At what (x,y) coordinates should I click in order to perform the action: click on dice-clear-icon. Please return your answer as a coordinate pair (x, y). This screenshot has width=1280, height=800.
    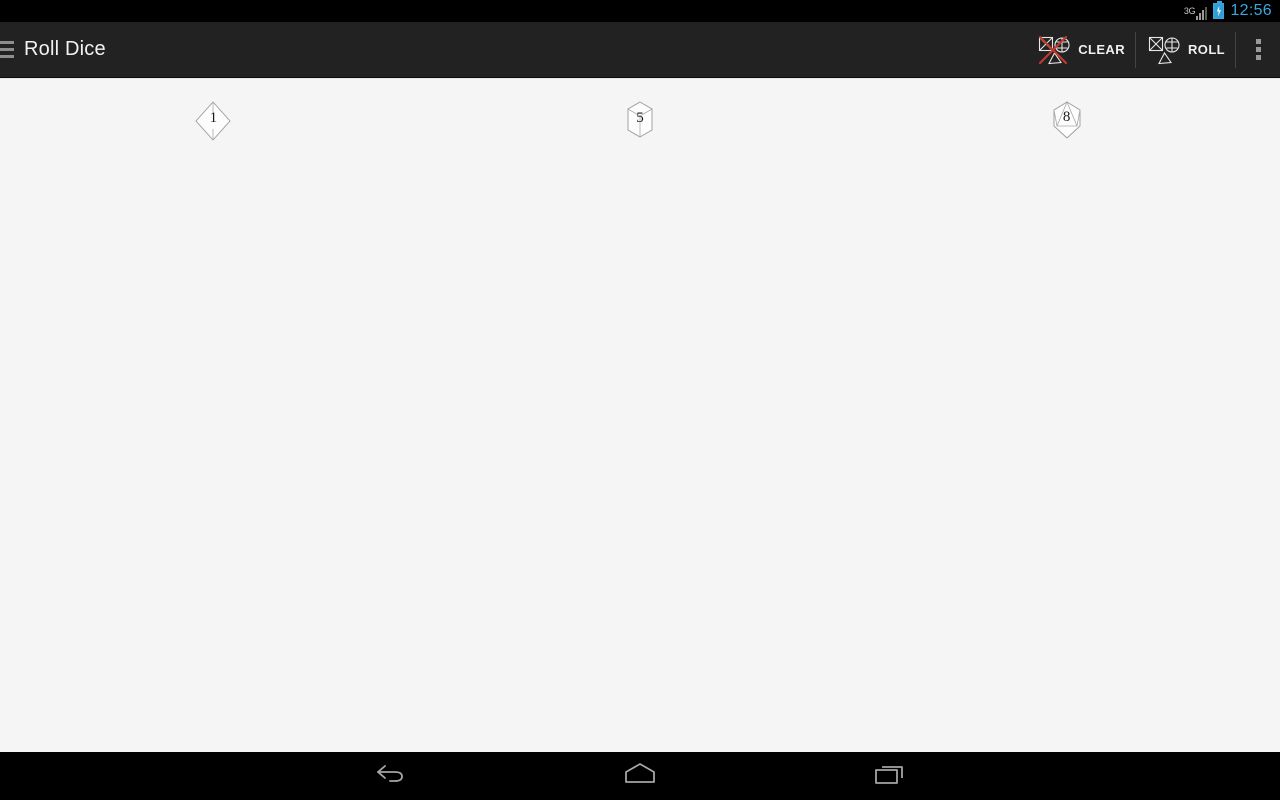
    Looking at the image, I should click on (1056, 50).